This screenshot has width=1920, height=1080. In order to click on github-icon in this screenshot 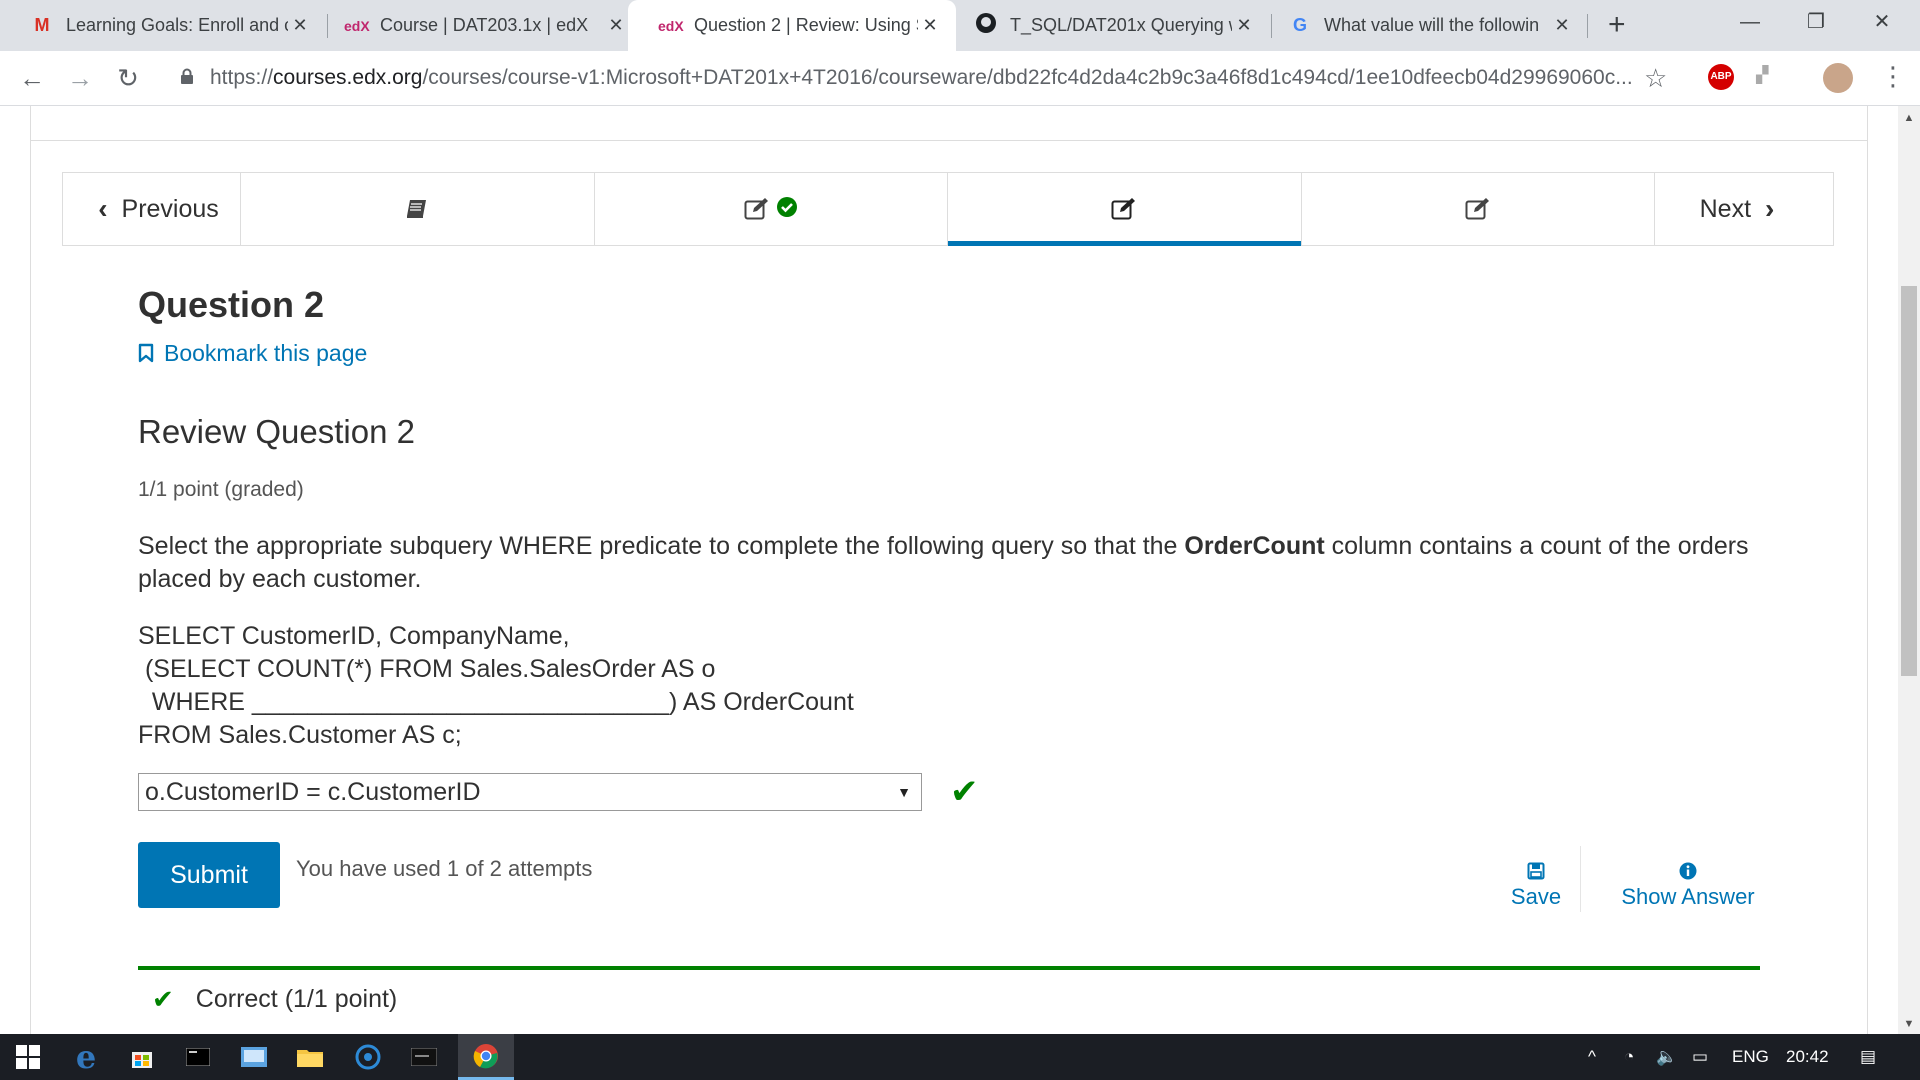, I will do `click(986, 25)`.